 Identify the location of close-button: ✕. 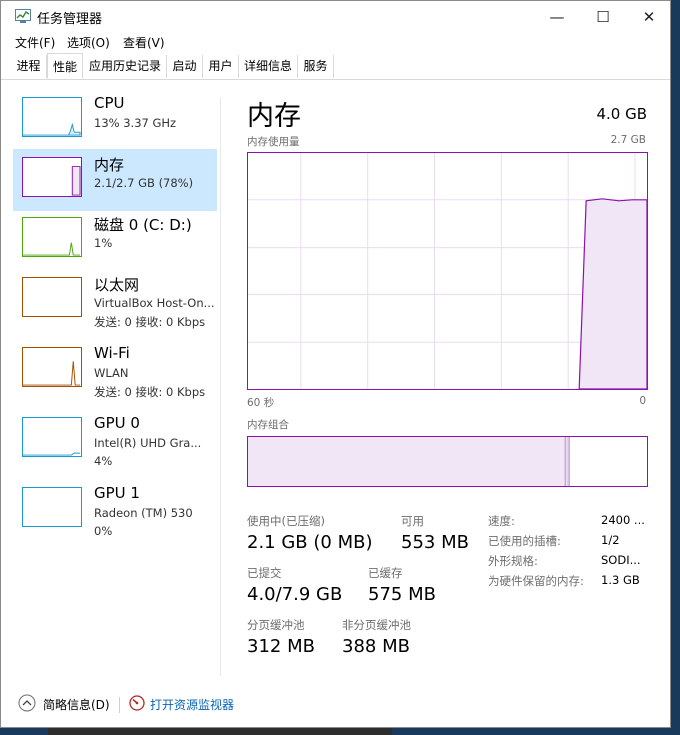
(648, 16).